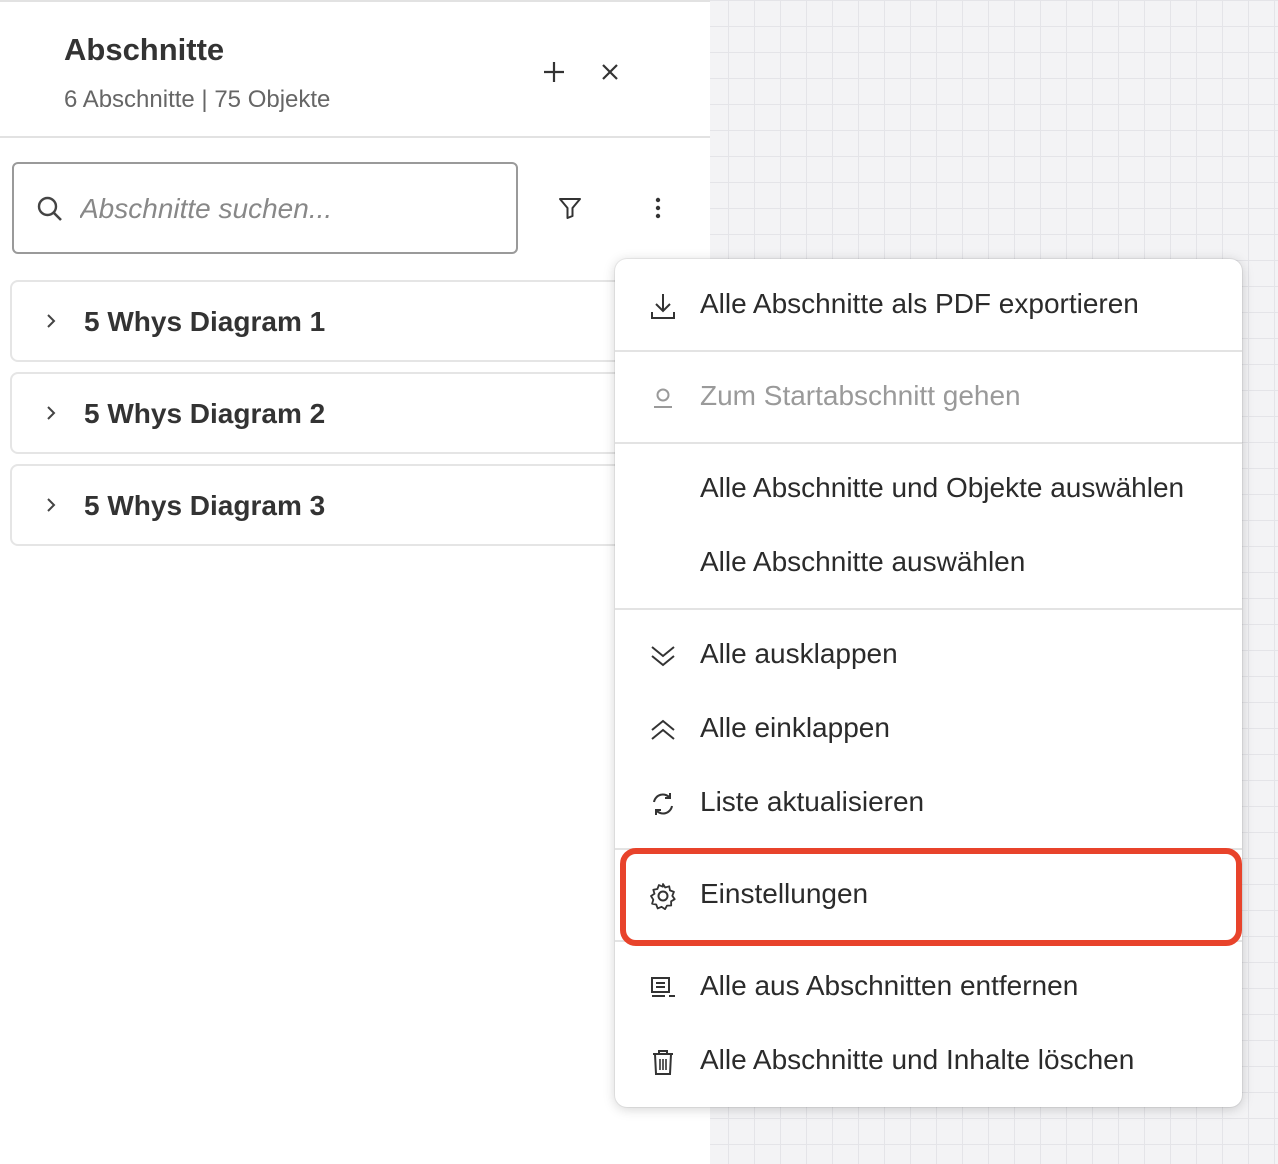  I want to click on close-icon, so click(610, 72).